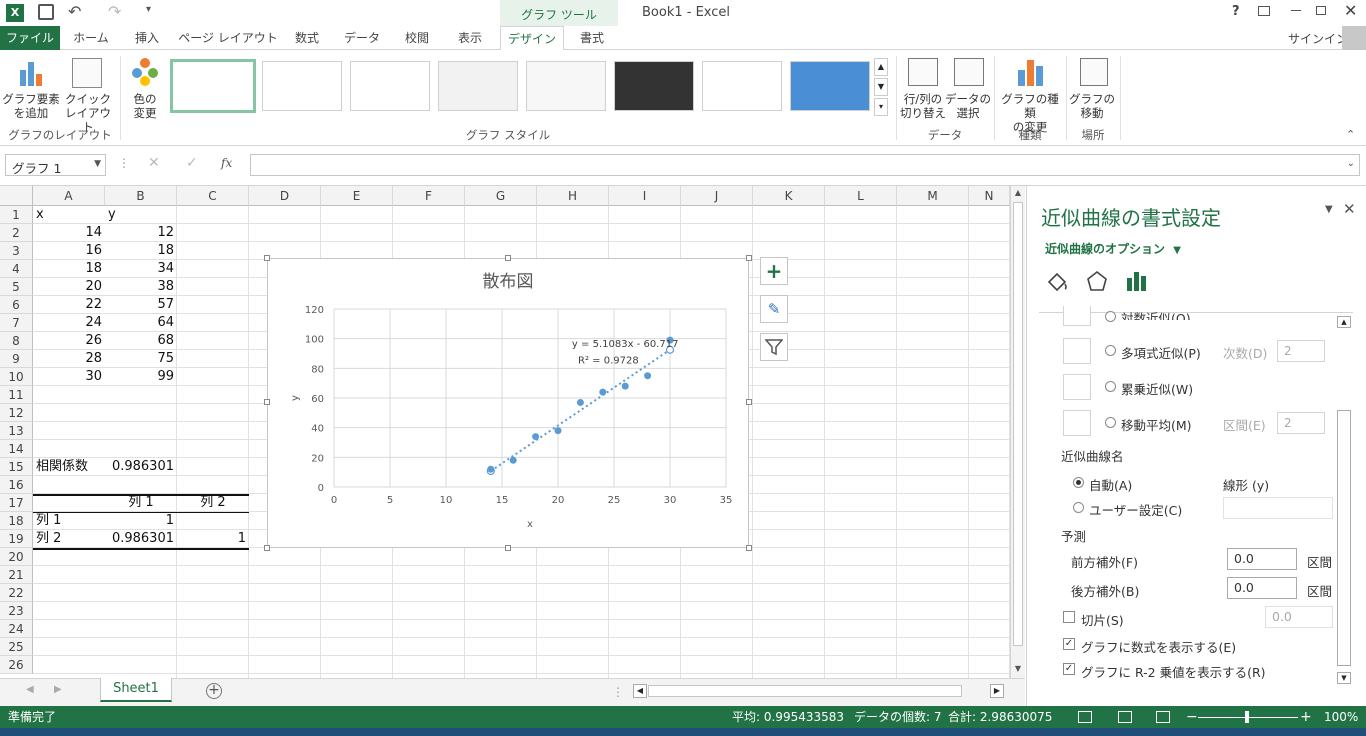 The width and height of the screenshot is (1366, 736). Describe the element at coordinates (1173, 671) in the screenshot. I see `show-r2-label: グラフに R-2 乗値を表示する(R)` at that location.